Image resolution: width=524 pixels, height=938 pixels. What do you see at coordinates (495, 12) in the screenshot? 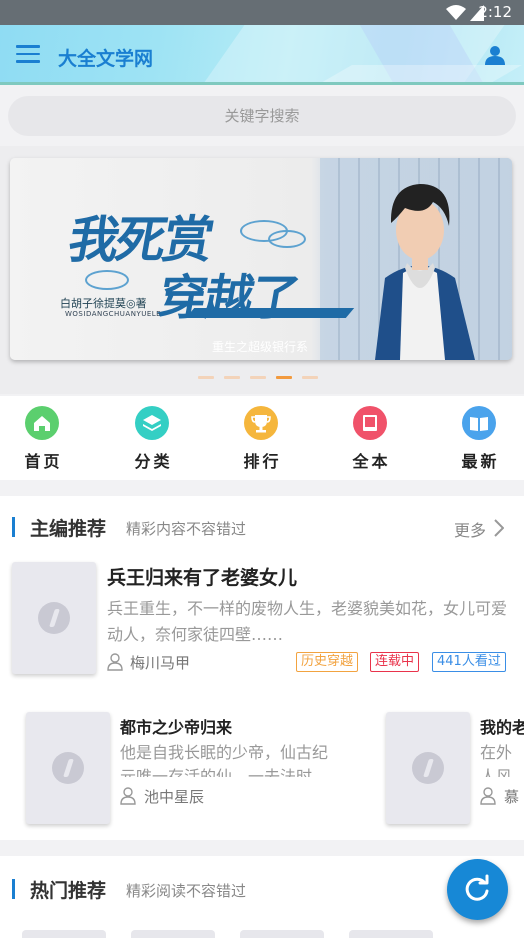
I see `status-time: 2:12` at bounding box center [495, 12].